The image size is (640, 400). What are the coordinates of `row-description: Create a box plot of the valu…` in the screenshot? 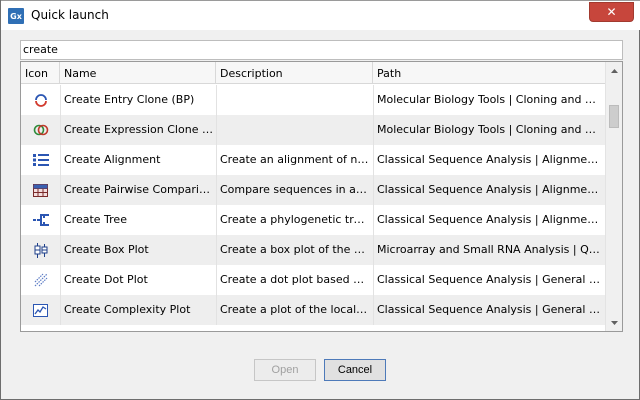 It's located at (294, 250).